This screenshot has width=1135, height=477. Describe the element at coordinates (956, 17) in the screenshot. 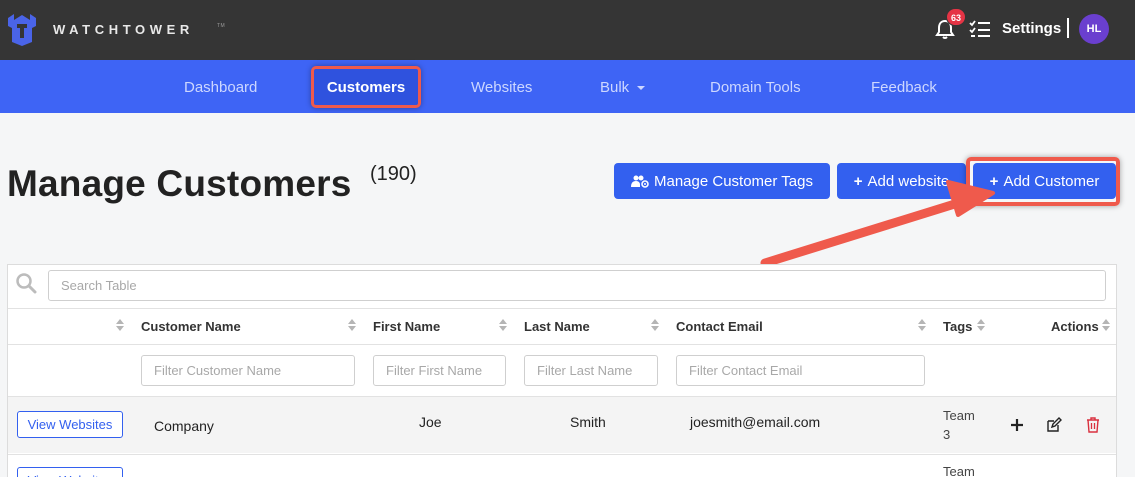

I see `notification-badge: 63` at that location.